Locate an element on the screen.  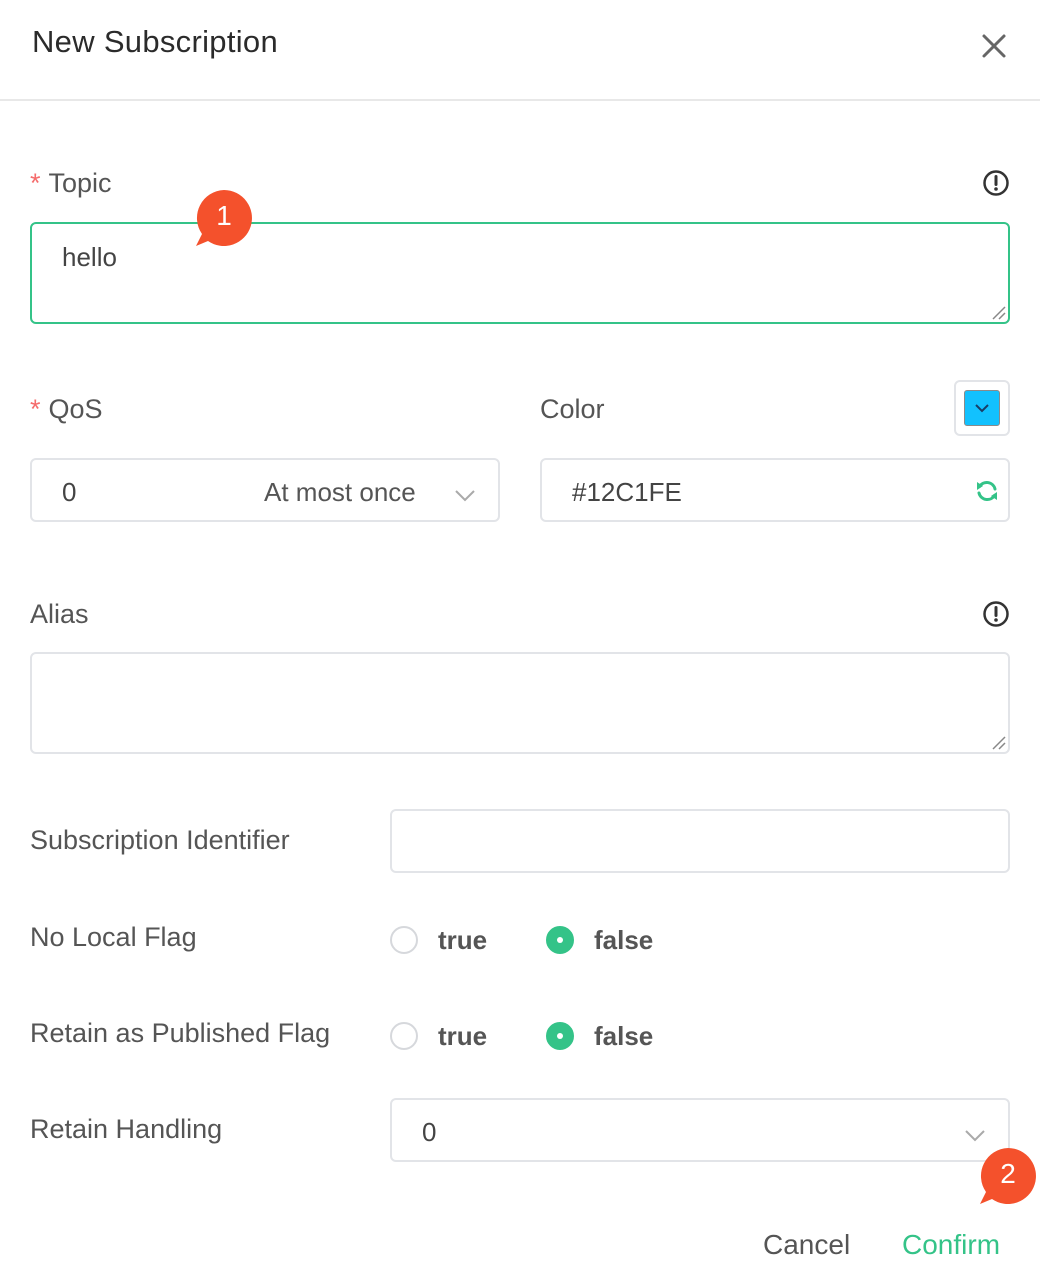
color-picker-button is located at coordinates (982, 408).